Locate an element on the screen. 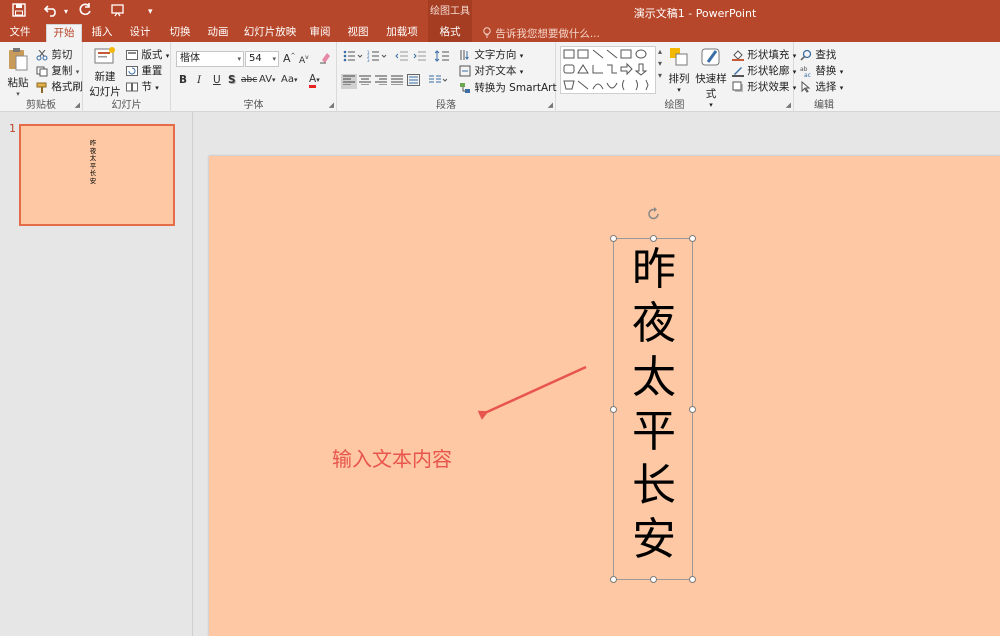 This screenshot has height=636, width=1000. line-spacing-button is located at coordinates (443, 57).